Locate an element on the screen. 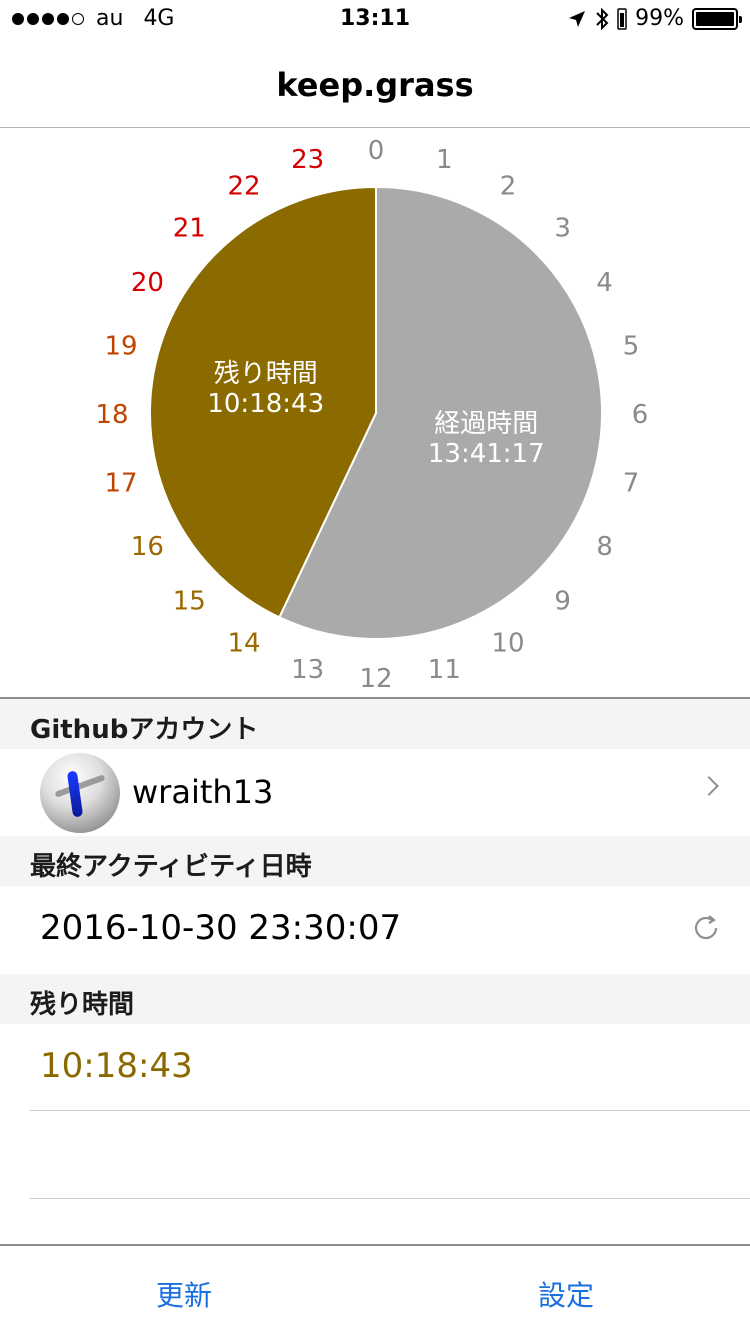 The height and width of the screenshot is (1334, 750). hour-tick-label: 8 is located at coordinates (604, 547).